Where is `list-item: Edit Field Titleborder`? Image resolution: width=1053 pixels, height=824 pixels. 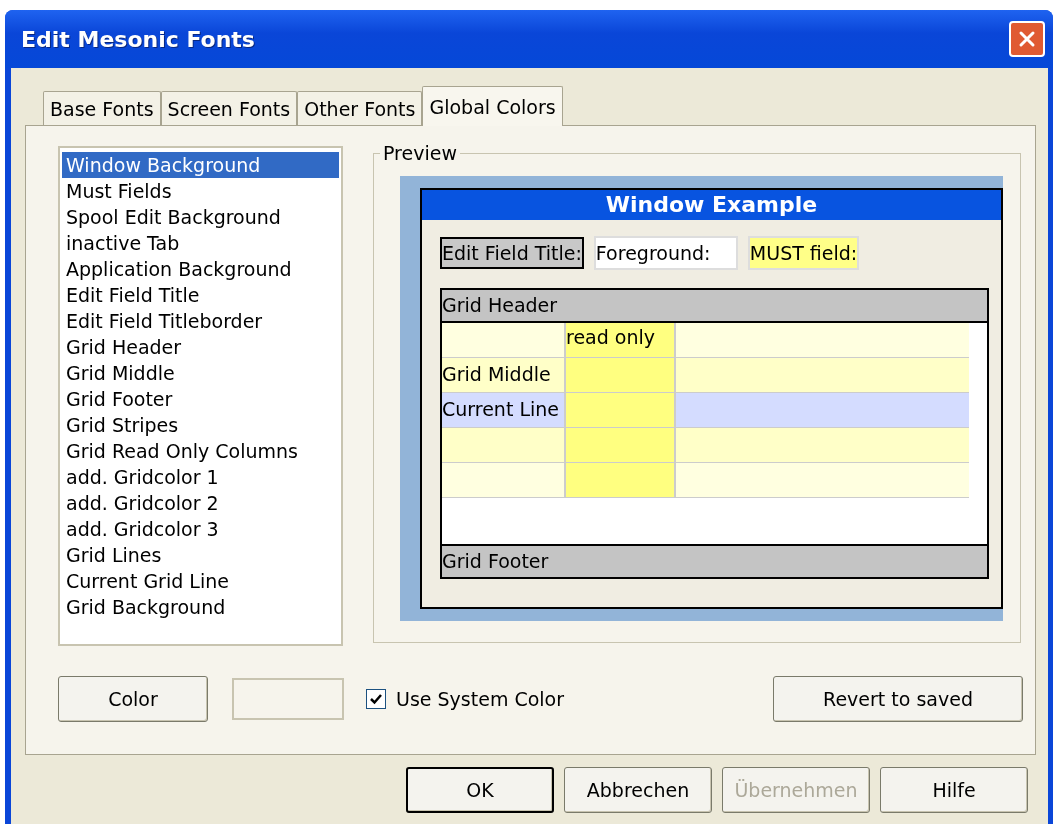 list-item: Edit Field Titleborder is located at coordinates (200, 321).